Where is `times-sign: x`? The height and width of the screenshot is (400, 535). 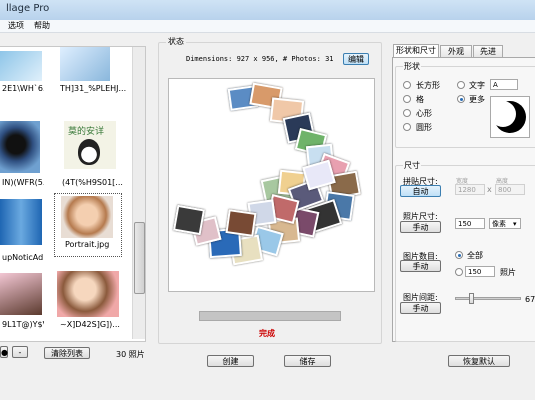 times-sign: x is located at coordinates (489, 189).